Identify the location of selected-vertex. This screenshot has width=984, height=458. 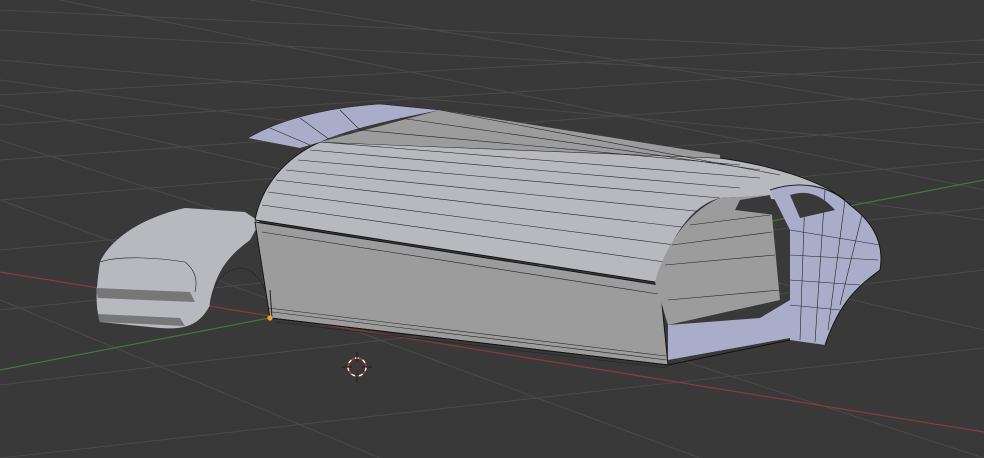
(270, 318).